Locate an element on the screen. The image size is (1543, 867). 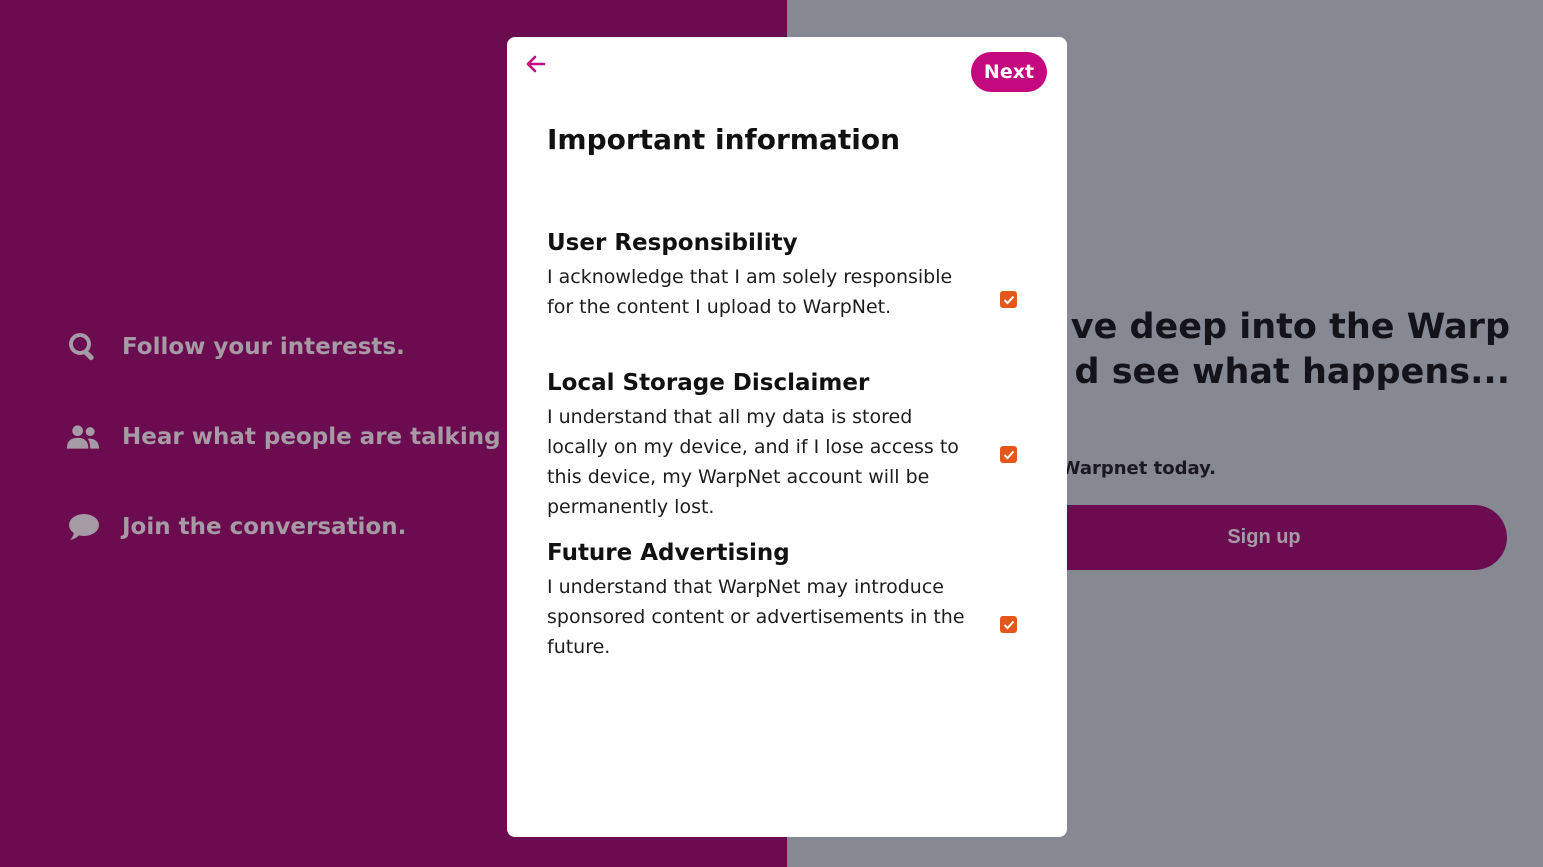
back-button is located at coordinates (536, 66).